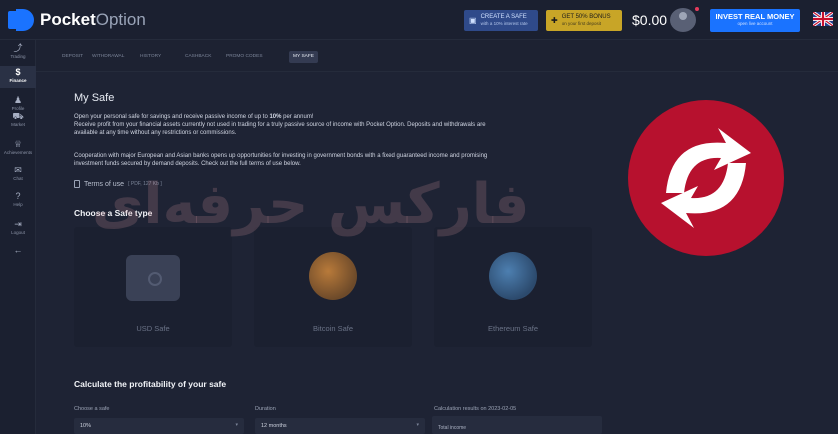 The width and height of the screenshot is (838, 434). I want to click on safe-select: 10% ▾, so click(159, 426).